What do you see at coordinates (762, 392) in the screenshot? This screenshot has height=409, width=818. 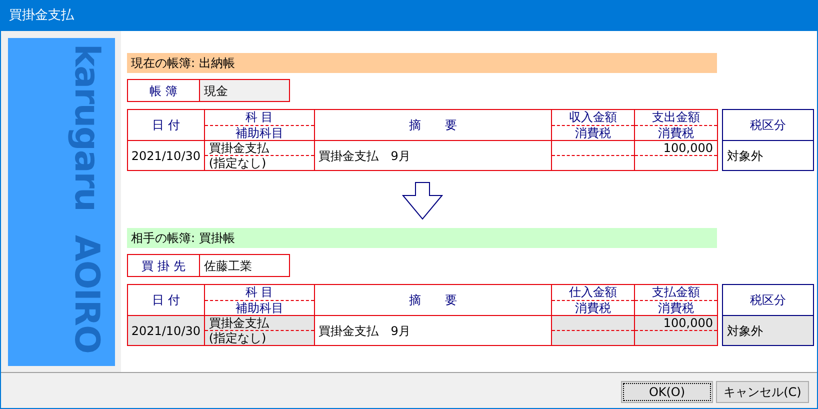 I see `dialog-button: キャンセル(C)` at bounding box center [762, 392].